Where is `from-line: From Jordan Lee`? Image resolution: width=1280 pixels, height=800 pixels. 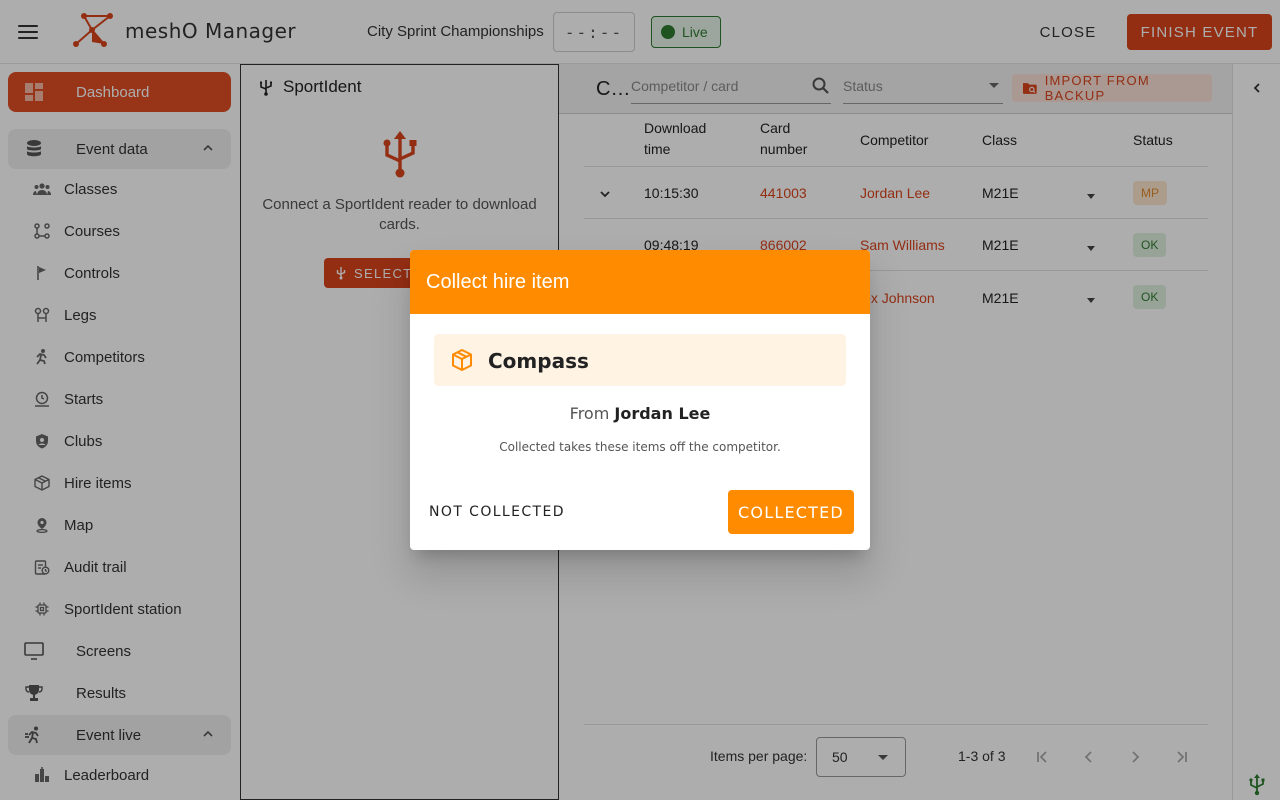
from-line: From Jordan Lee is located at coordinates (640, 413).